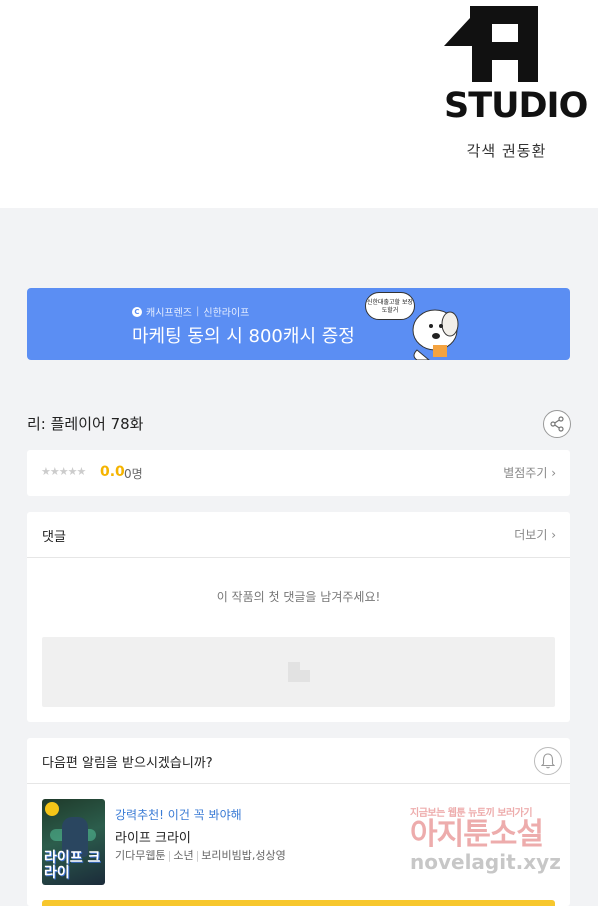 The height and width of the screenshot is (906, 598). Describe the element at coordinates (72, 865) in the screenshot. I see `thumbnail-title: 라이프 크라이` at that location.